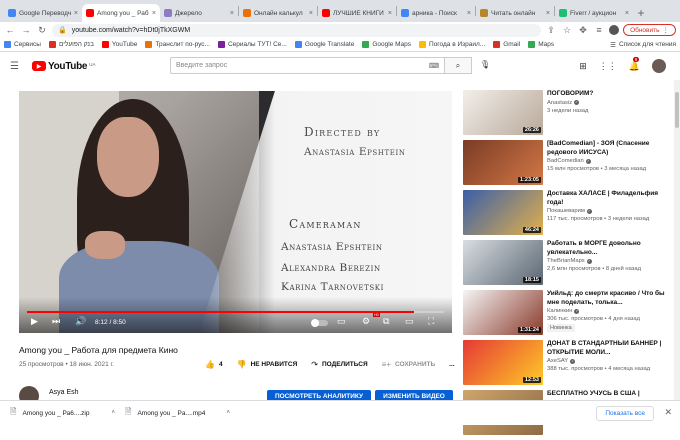 Image resolution: width=680 pixels, height=440 pixels. What do you see at coordinates (26, 30) in the screenshot?
I see `forward-icon: →` at bounding box center [26, 30].